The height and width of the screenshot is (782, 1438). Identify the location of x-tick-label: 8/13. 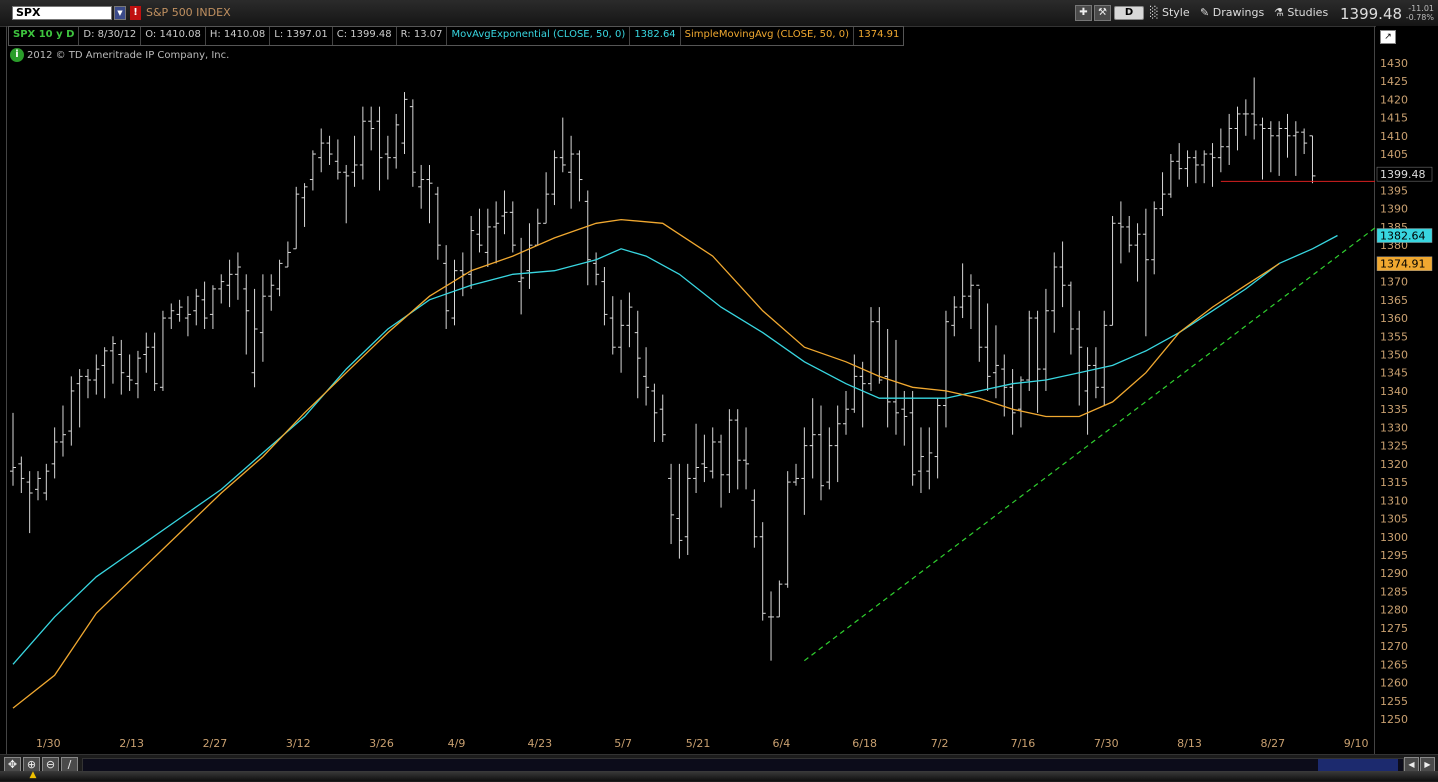
(1189, 743).